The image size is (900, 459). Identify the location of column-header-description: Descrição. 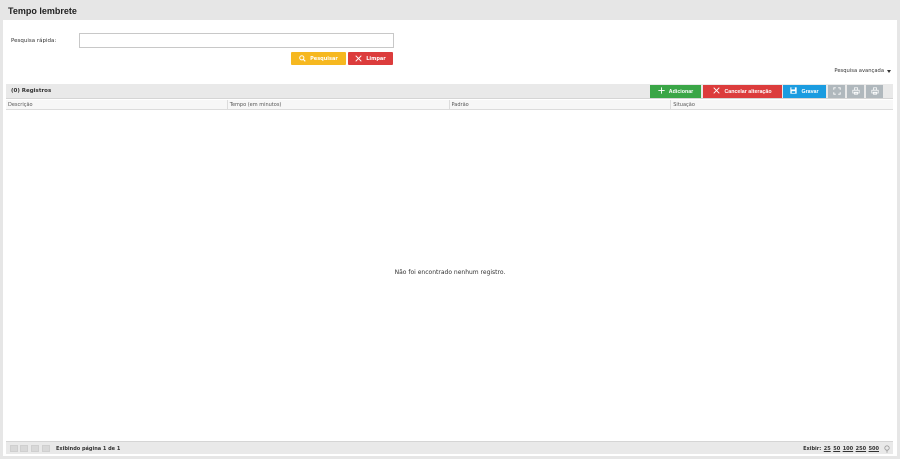
(117, 105).